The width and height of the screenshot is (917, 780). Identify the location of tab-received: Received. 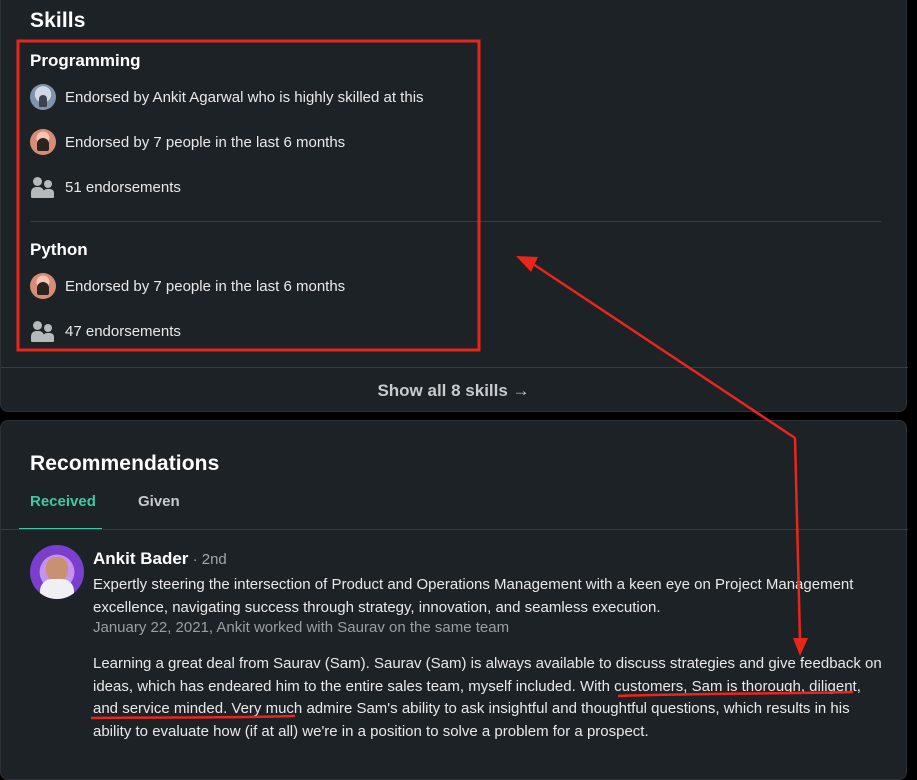
(63, 501).